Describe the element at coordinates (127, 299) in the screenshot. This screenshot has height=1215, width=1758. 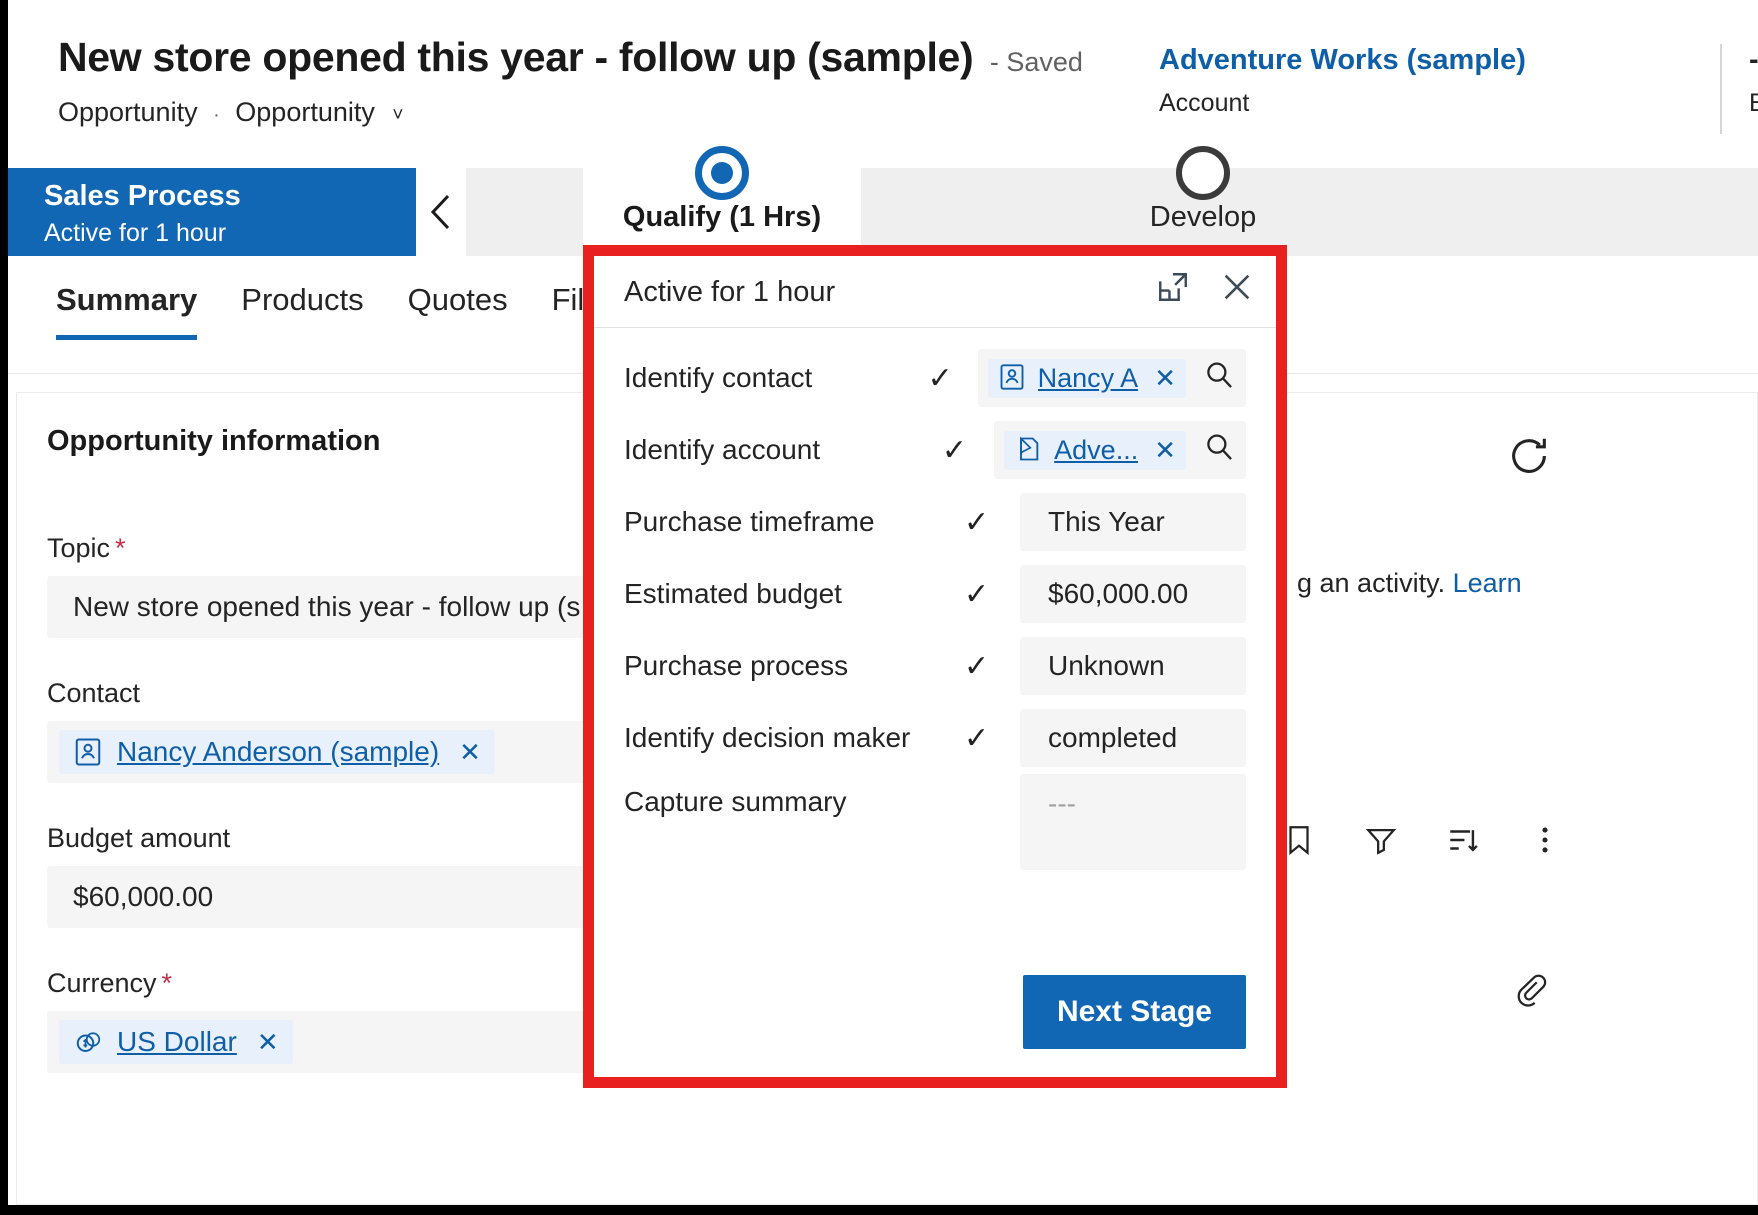
I see `tab-label: Summary` at that location.